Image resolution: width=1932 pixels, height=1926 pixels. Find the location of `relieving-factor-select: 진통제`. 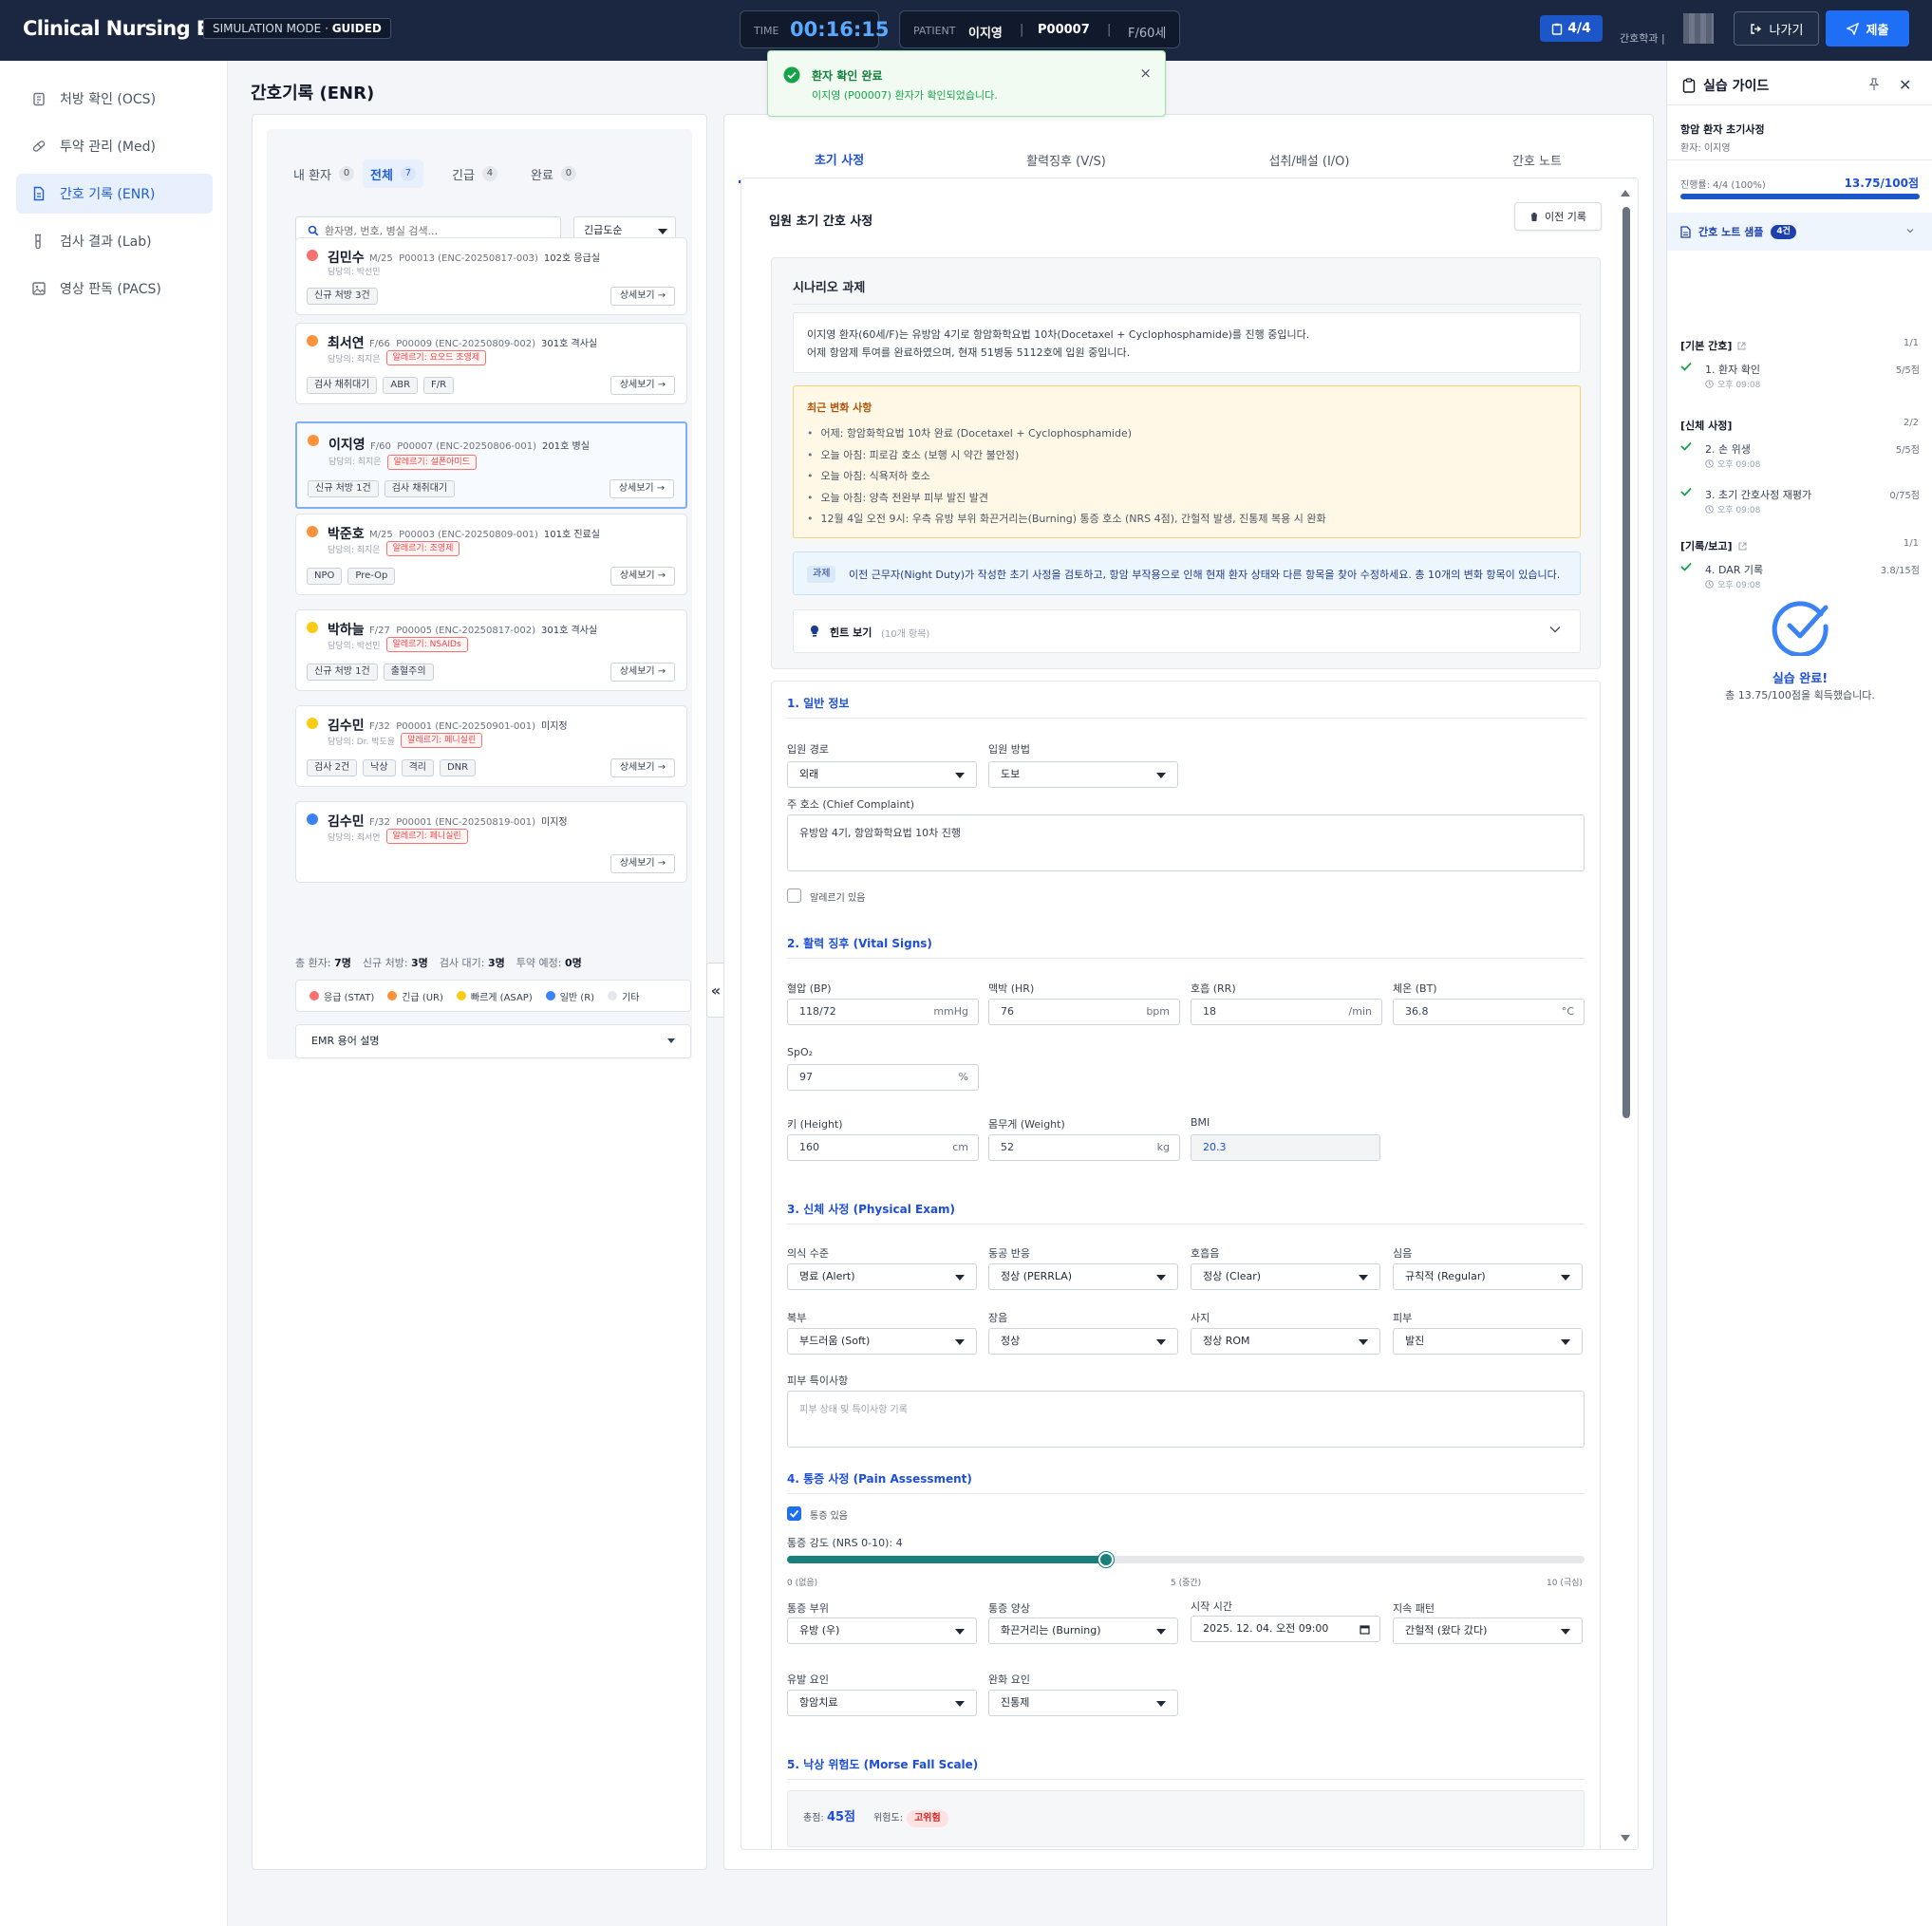

relieving-factor-select: 진통제 is located at coordinates (1083, 1703).